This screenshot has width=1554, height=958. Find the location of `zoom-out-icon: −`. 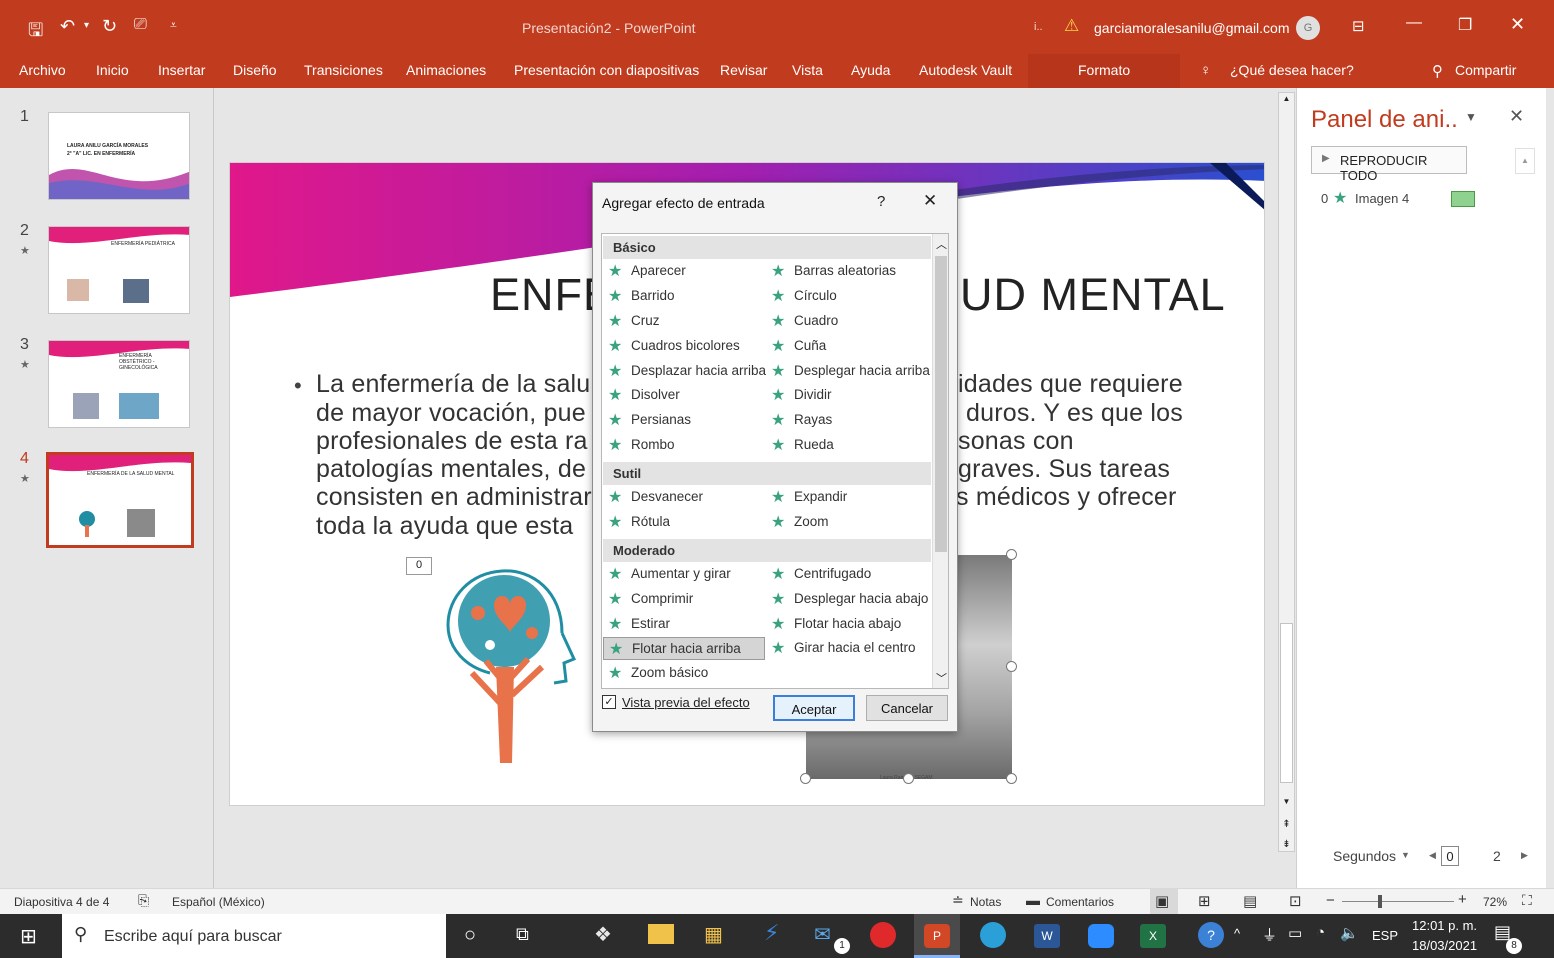

zoom-out-icon: − is located at coordinates (1330, 900).